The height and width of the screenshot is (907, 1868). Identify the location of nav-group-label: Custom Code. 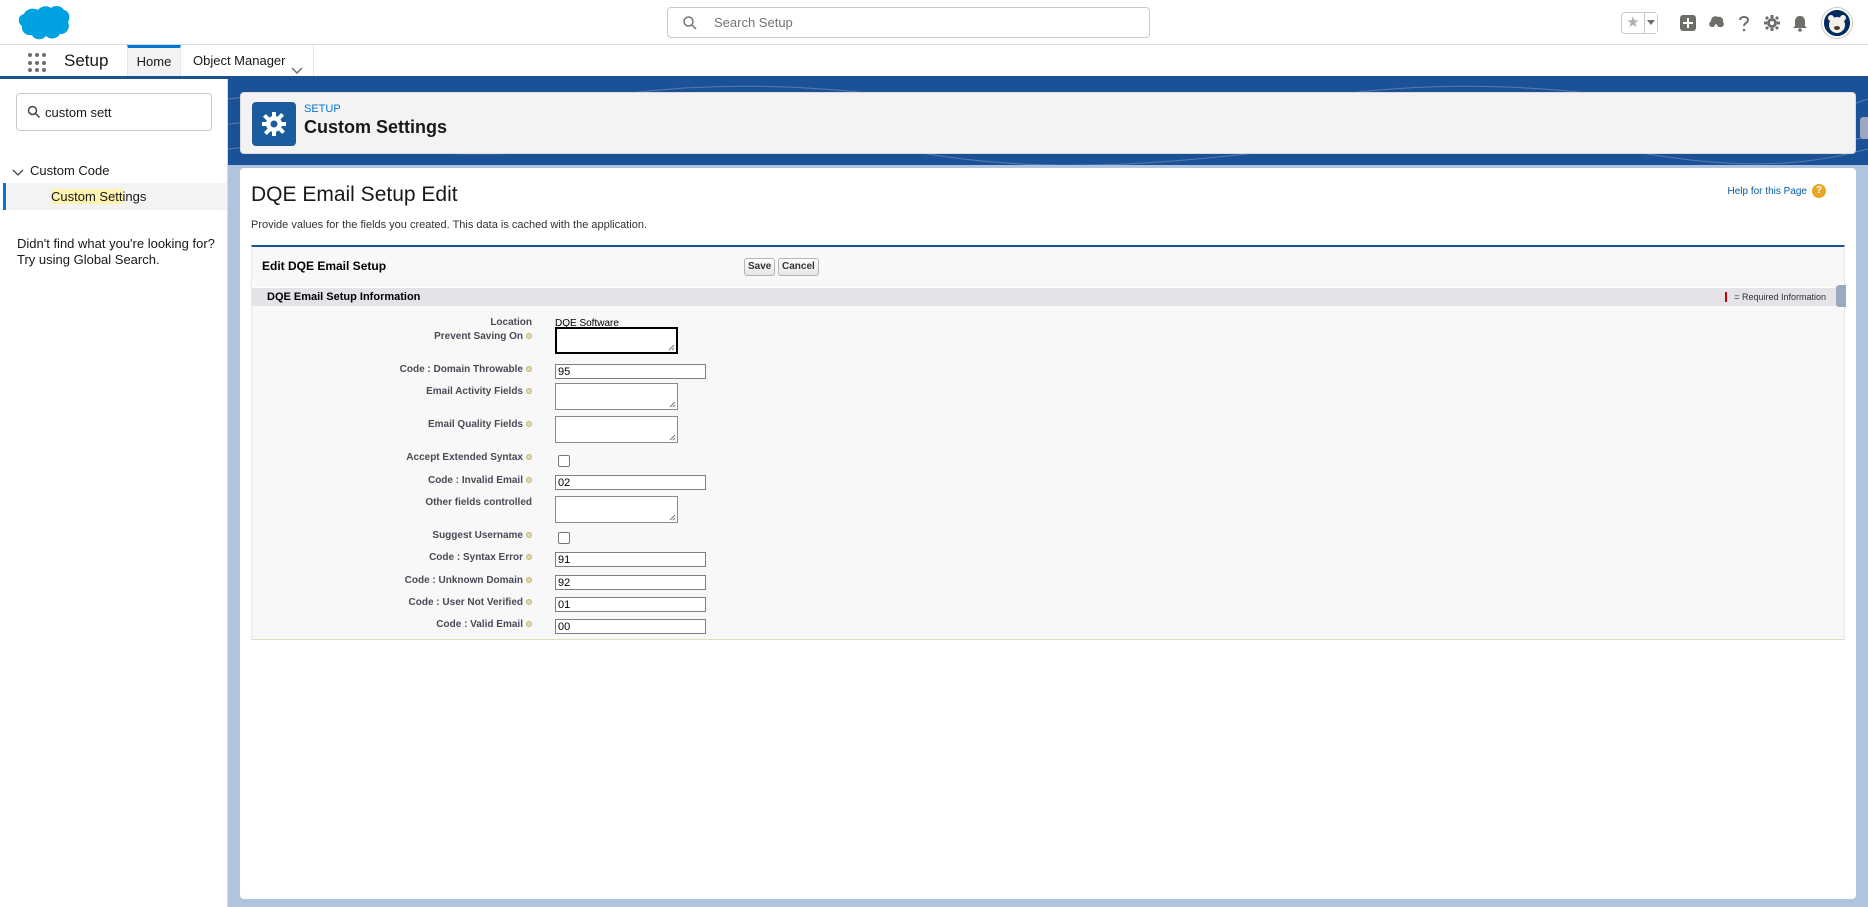
(70, 170).